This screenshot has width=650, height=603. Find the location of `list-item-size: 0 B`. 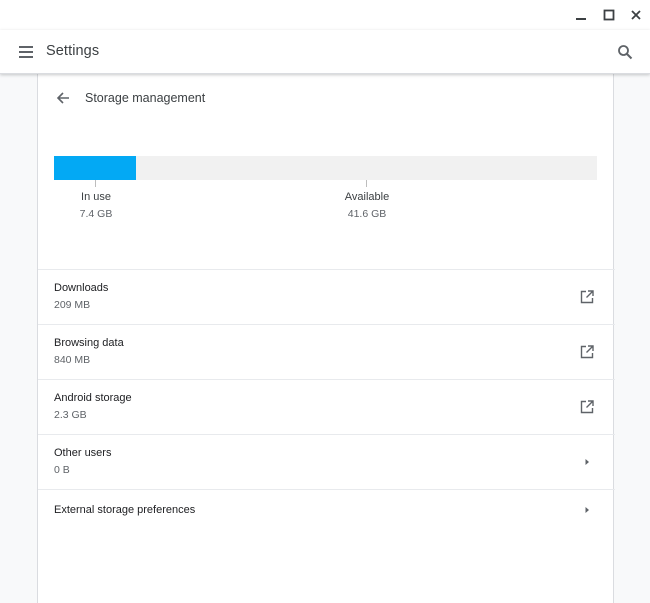

list-item-size: 0 B is located at coordinates (62, 470).